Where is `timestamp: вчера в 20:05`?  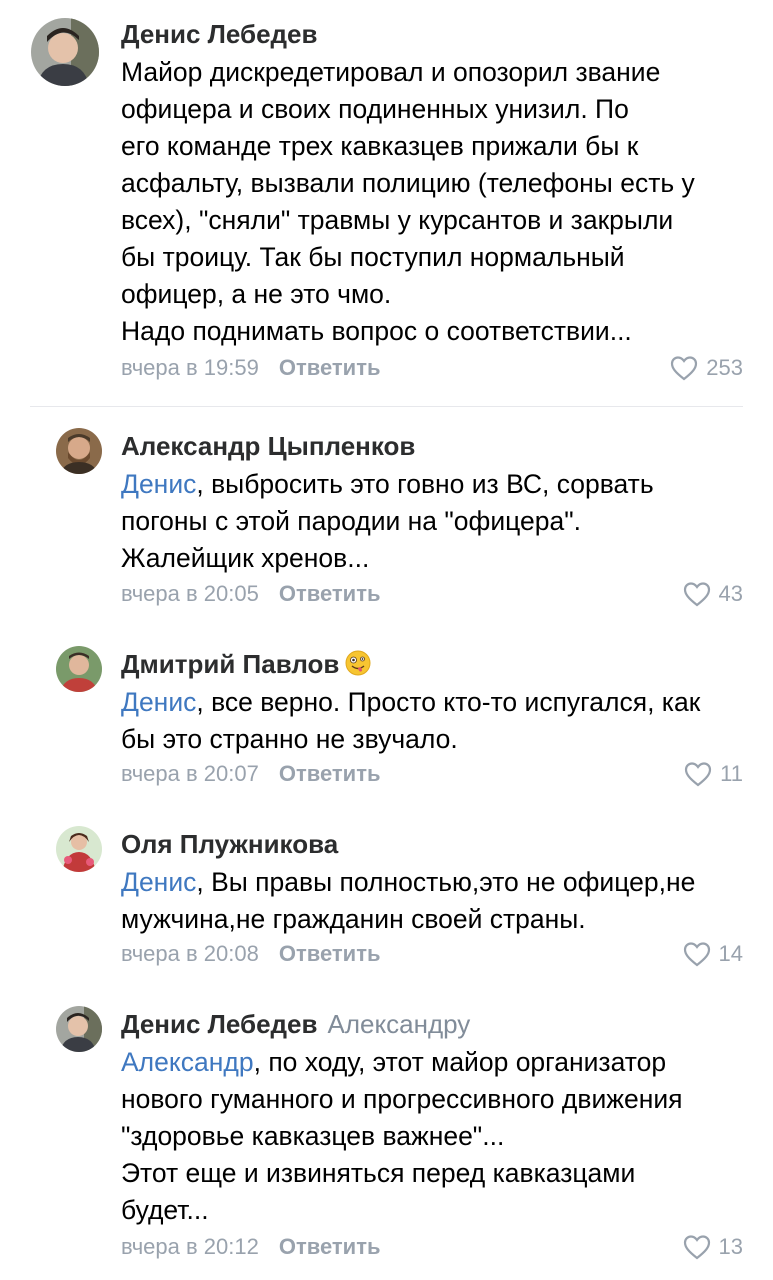 timestamp: вчера в 20:05 is located at coordinates (190, 593).